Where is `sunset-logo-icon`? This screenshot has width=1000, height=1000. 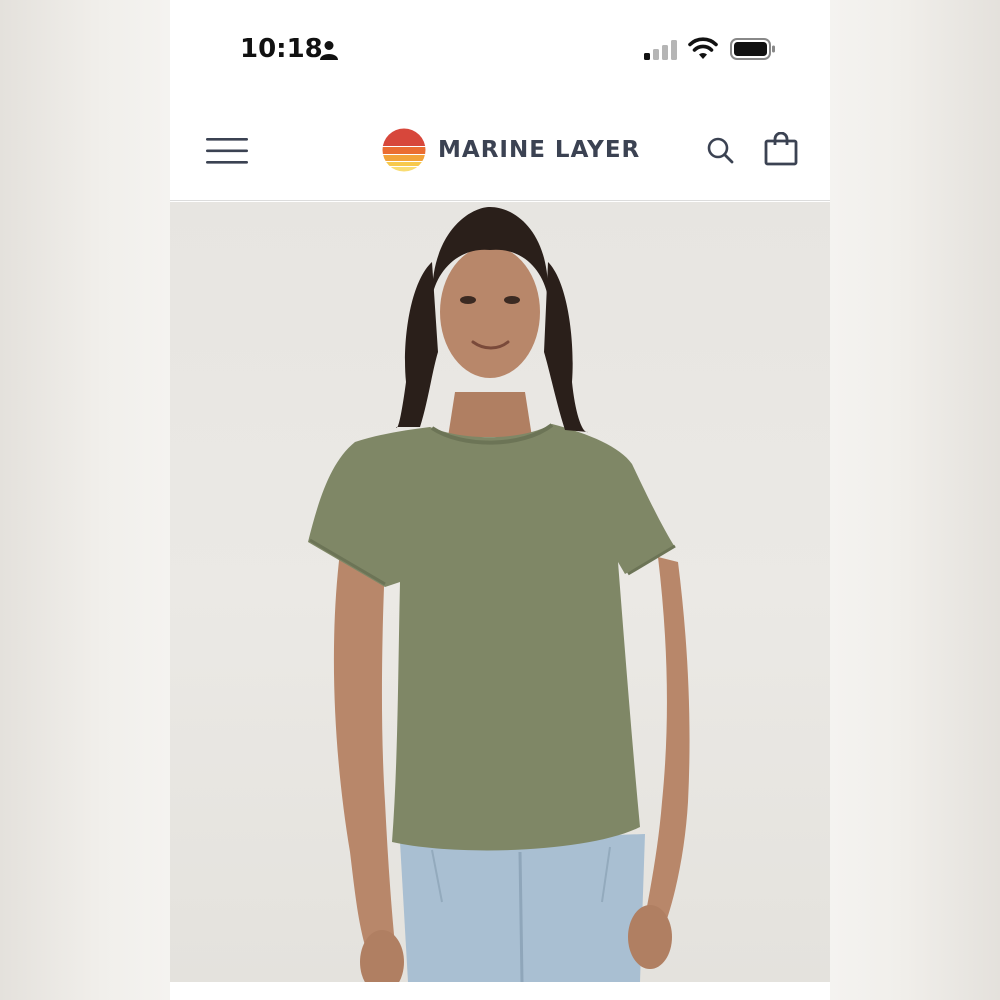
sunset-logo-icon is located at coordinates (404, 150).